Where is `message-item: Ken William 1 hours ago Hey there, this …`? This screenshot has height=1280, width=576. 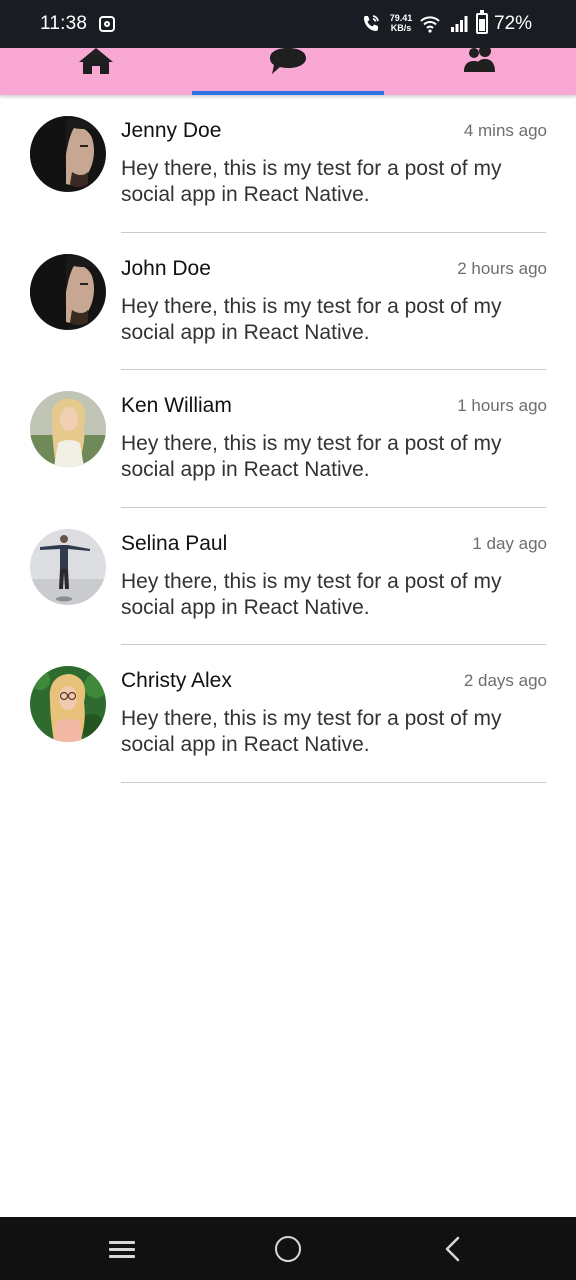
message-item: Ken William 1 hours ago Hey there, this … is located at coordinates (288, 439).